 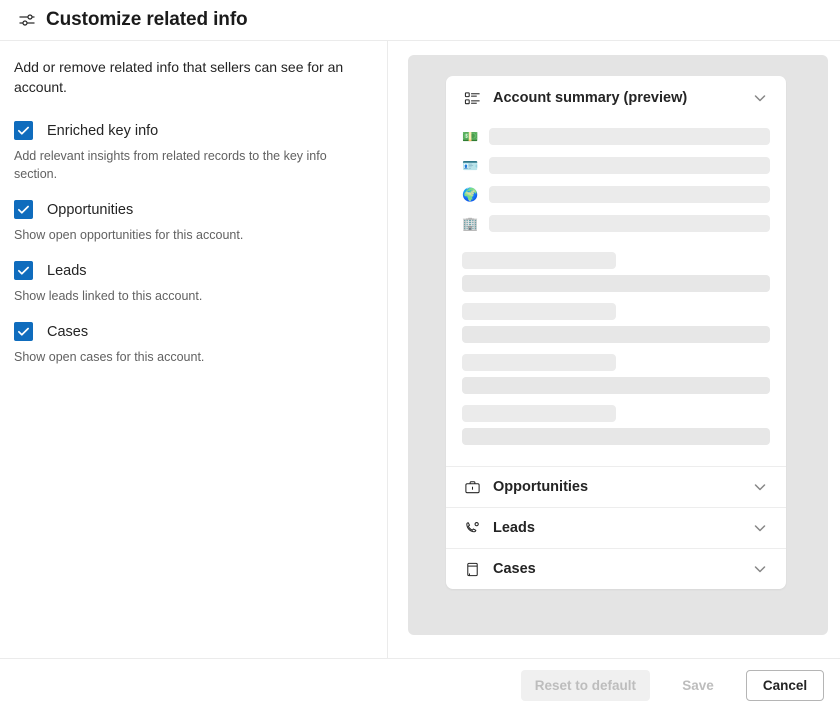 What do you see at coordinates (541, 487) in the screenshot?
I see `section-label: Opportunities` at bounding box center [541, 487].